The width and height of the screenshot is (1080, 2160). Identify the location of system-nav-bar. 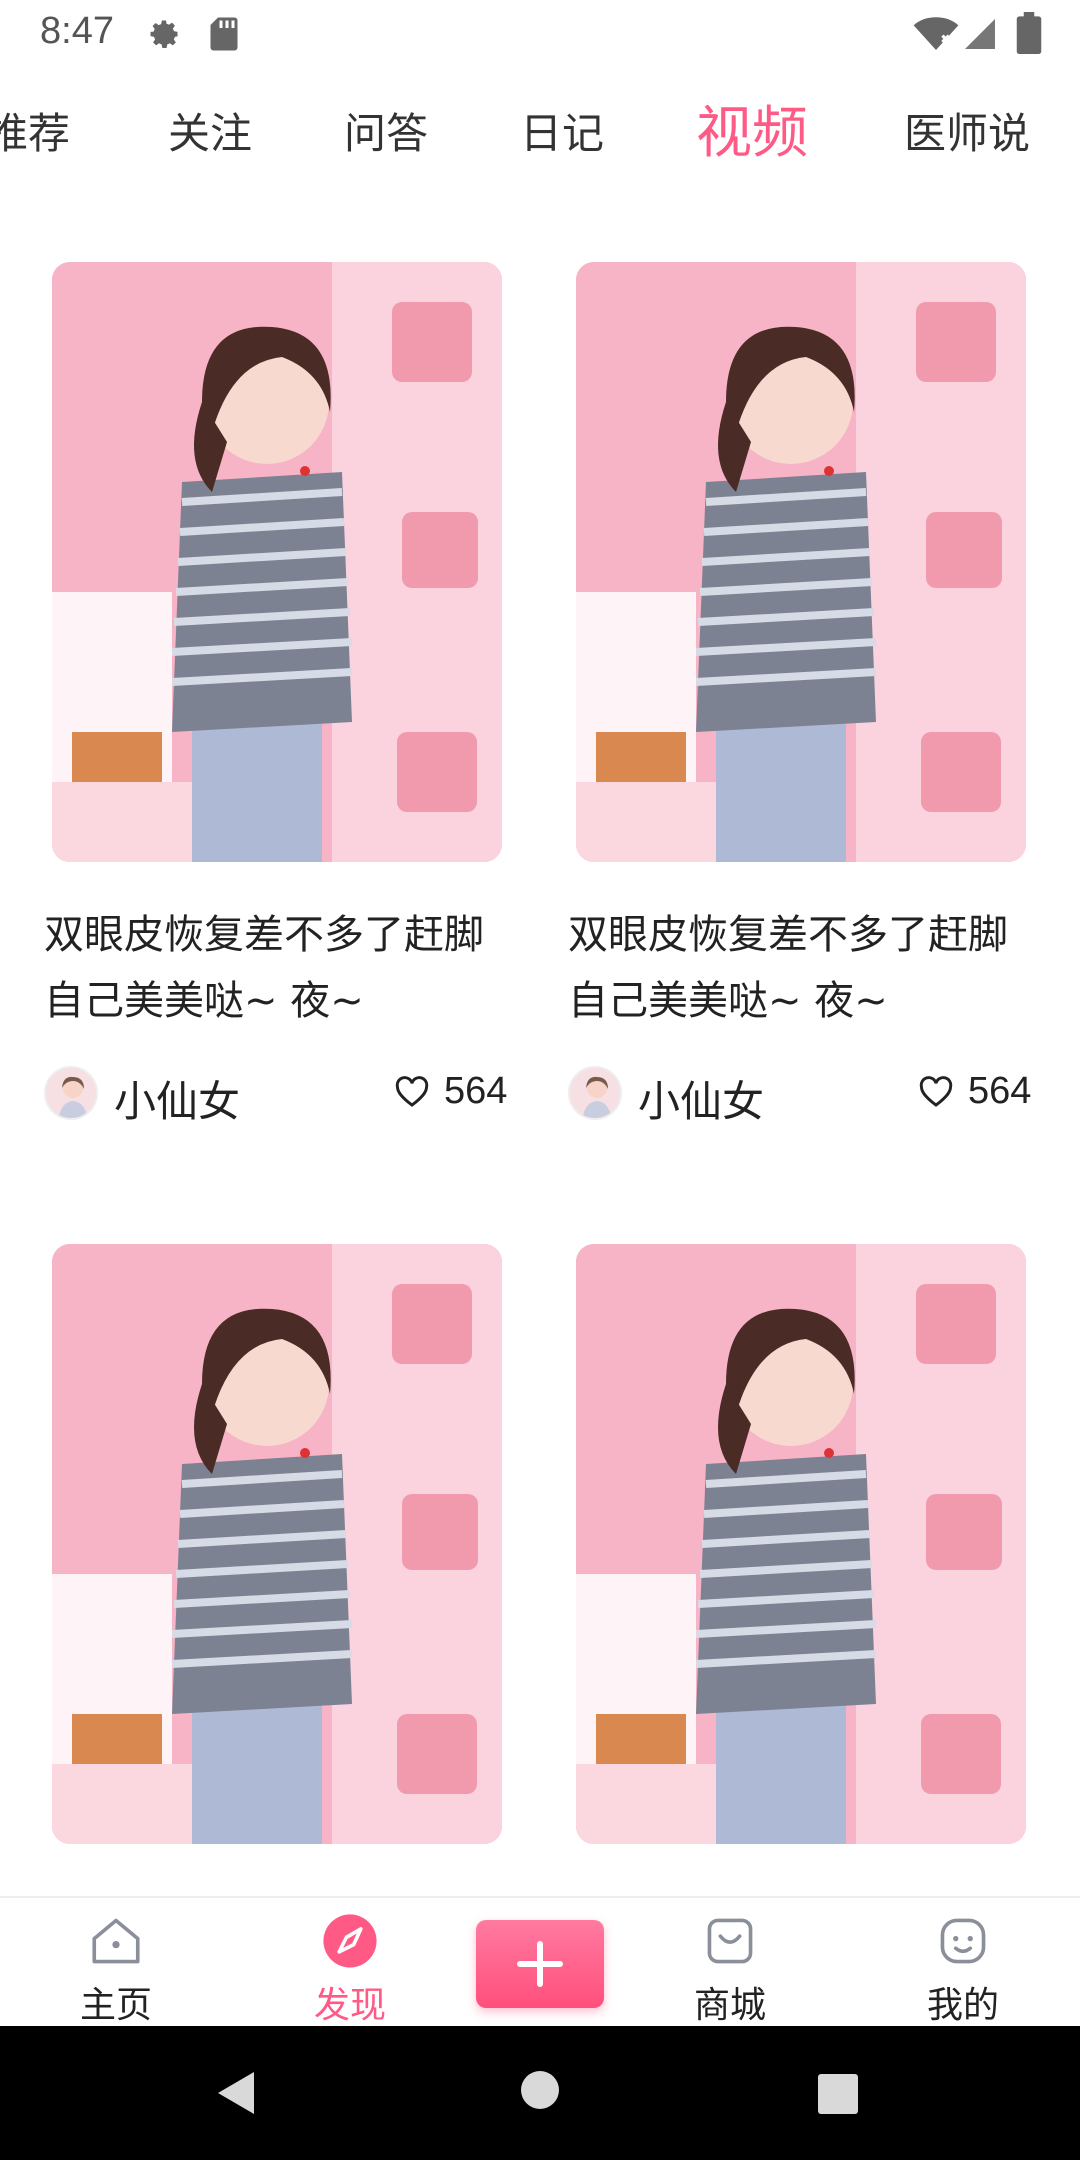
(540, 2093).